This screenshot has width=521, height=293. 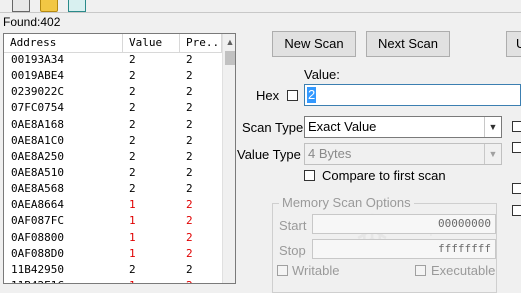 I want to click on scroll-up-icon: ▲, so click(x=229, y=42).